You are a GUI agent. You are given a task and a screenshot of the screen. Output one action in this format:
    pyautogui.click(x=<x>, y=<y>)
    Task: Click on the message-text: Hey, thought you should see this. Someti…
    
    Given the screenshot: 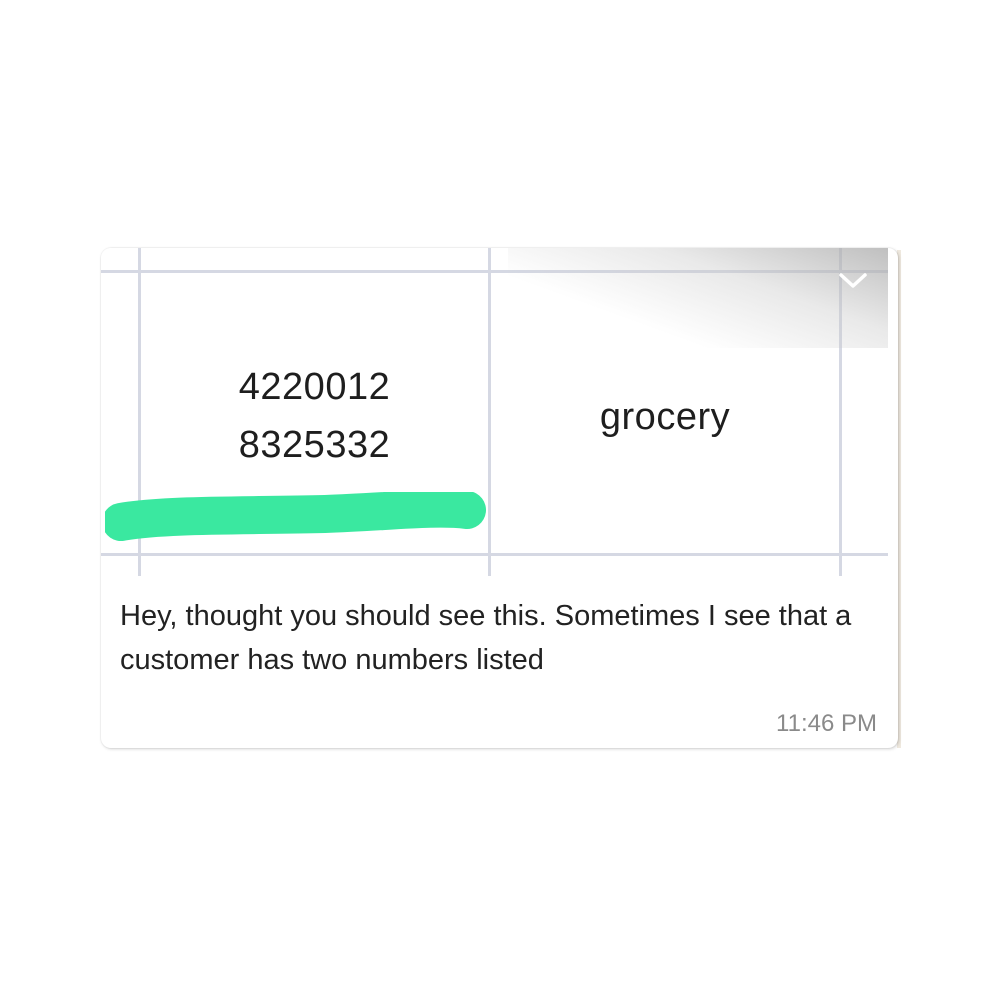 What is the action you would take?
    pyautogui.click(x=486, y=638)
    